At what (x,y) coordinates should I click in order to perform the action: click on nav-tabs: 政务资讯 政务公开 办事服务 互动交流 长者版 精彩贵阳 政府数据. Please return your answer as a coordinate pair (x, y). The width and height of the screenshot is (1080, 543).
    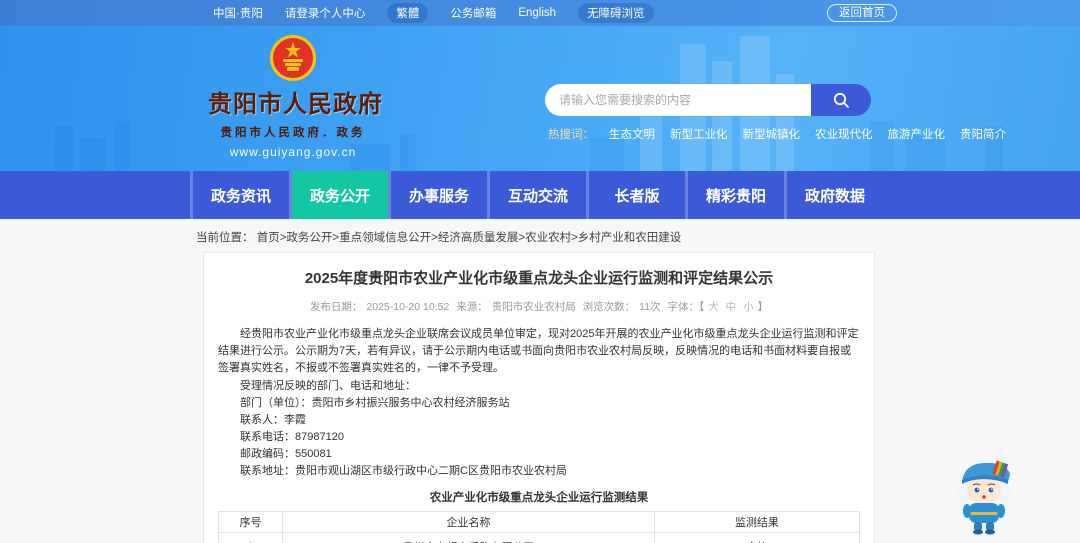
    Looking at the image, I should click on (536, 195).